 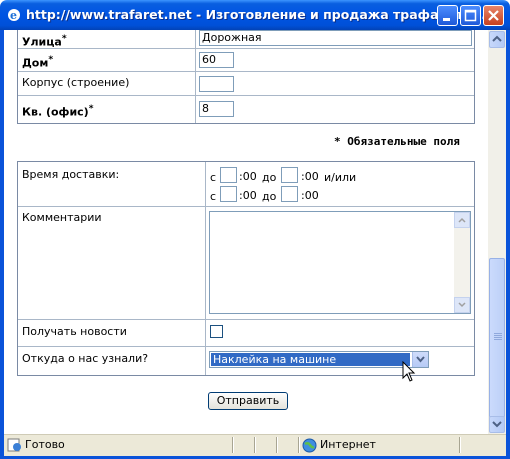 I want to click on security-zone-text: Интернет, so click(x=348, y=444).